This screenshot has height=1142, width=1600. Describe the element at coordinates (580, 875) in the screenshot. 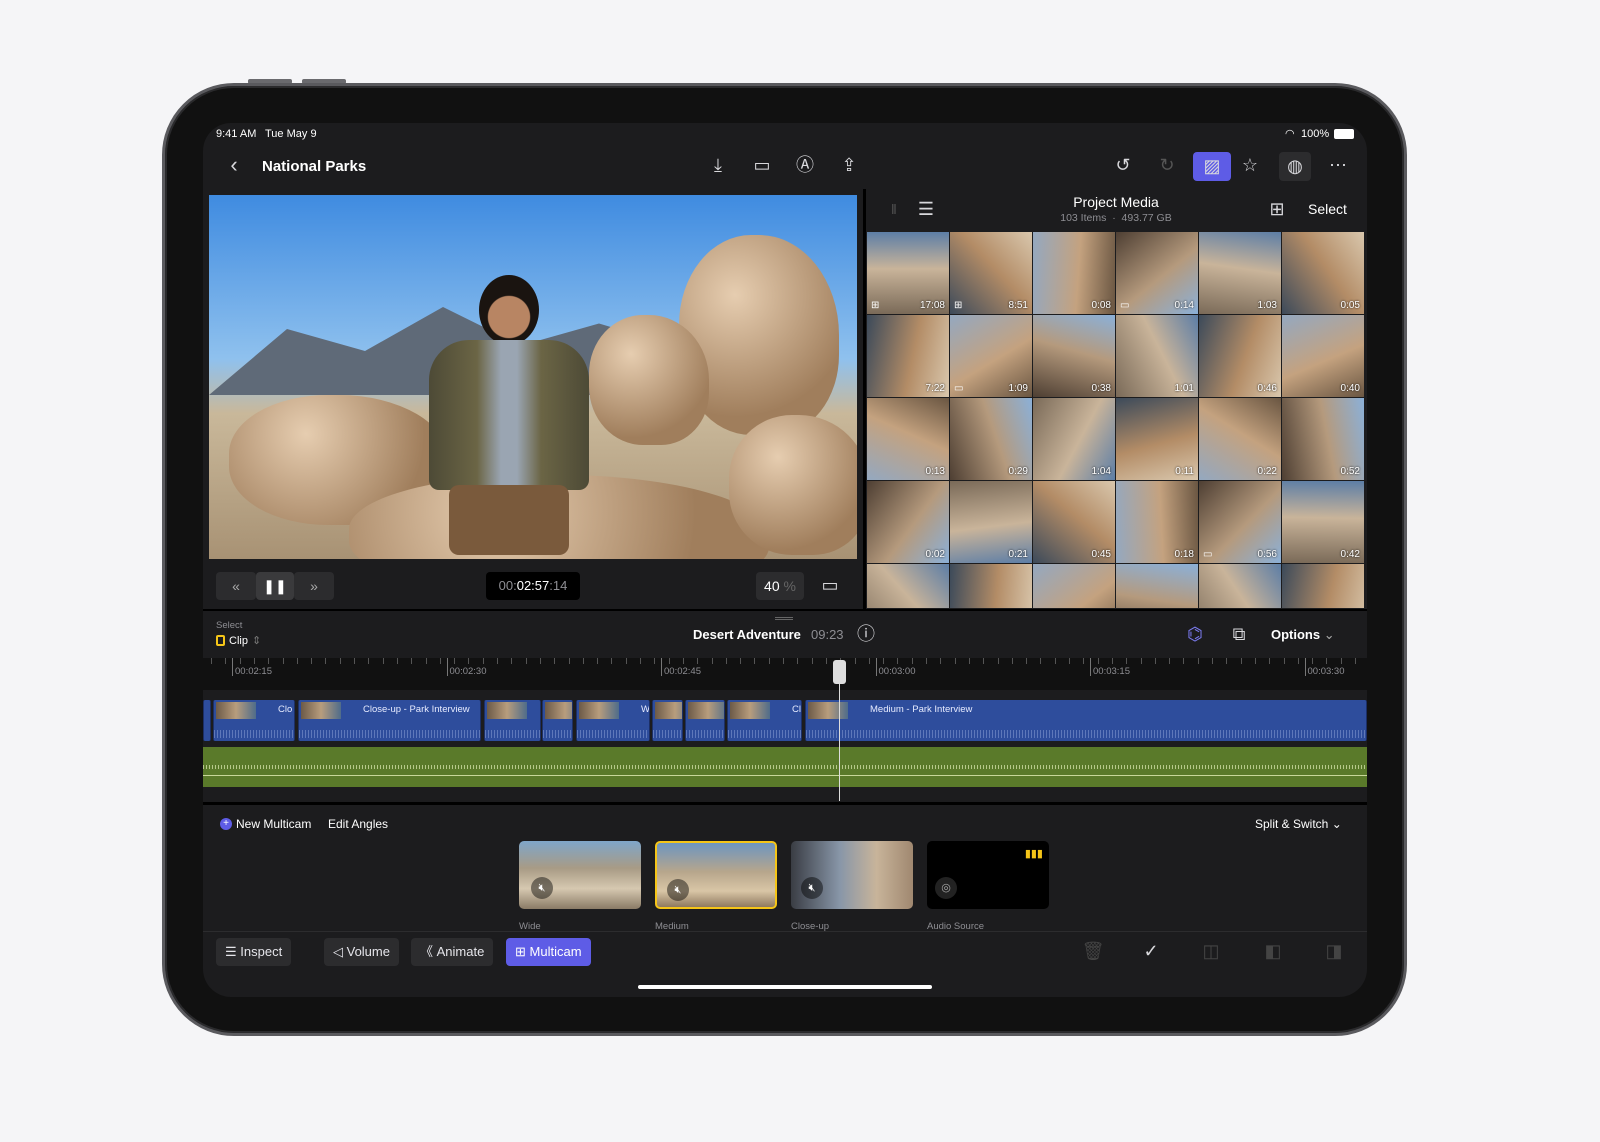

I see `angle-wide: 🔇︎` at that location.